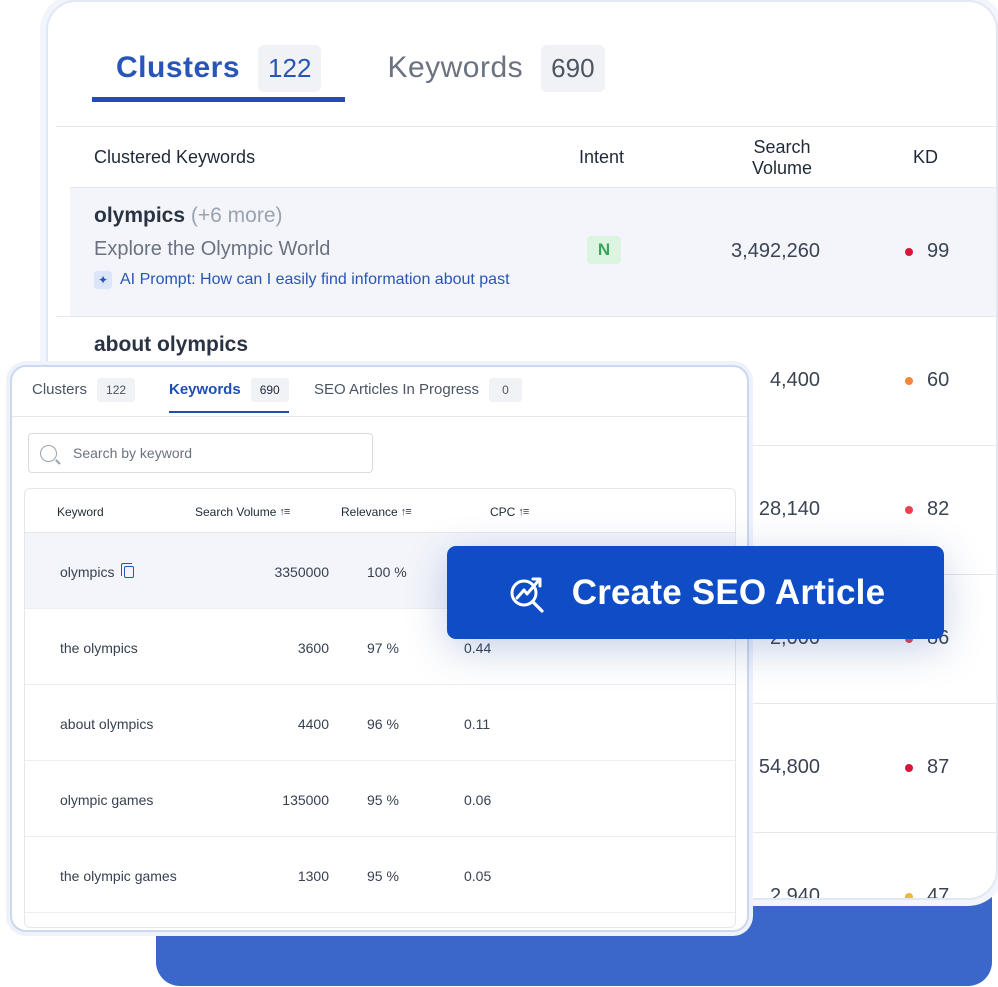 The height and width of the screenshot is (987, 998). I want to click on keyword-cell: the olympic games, so click(118, 876).